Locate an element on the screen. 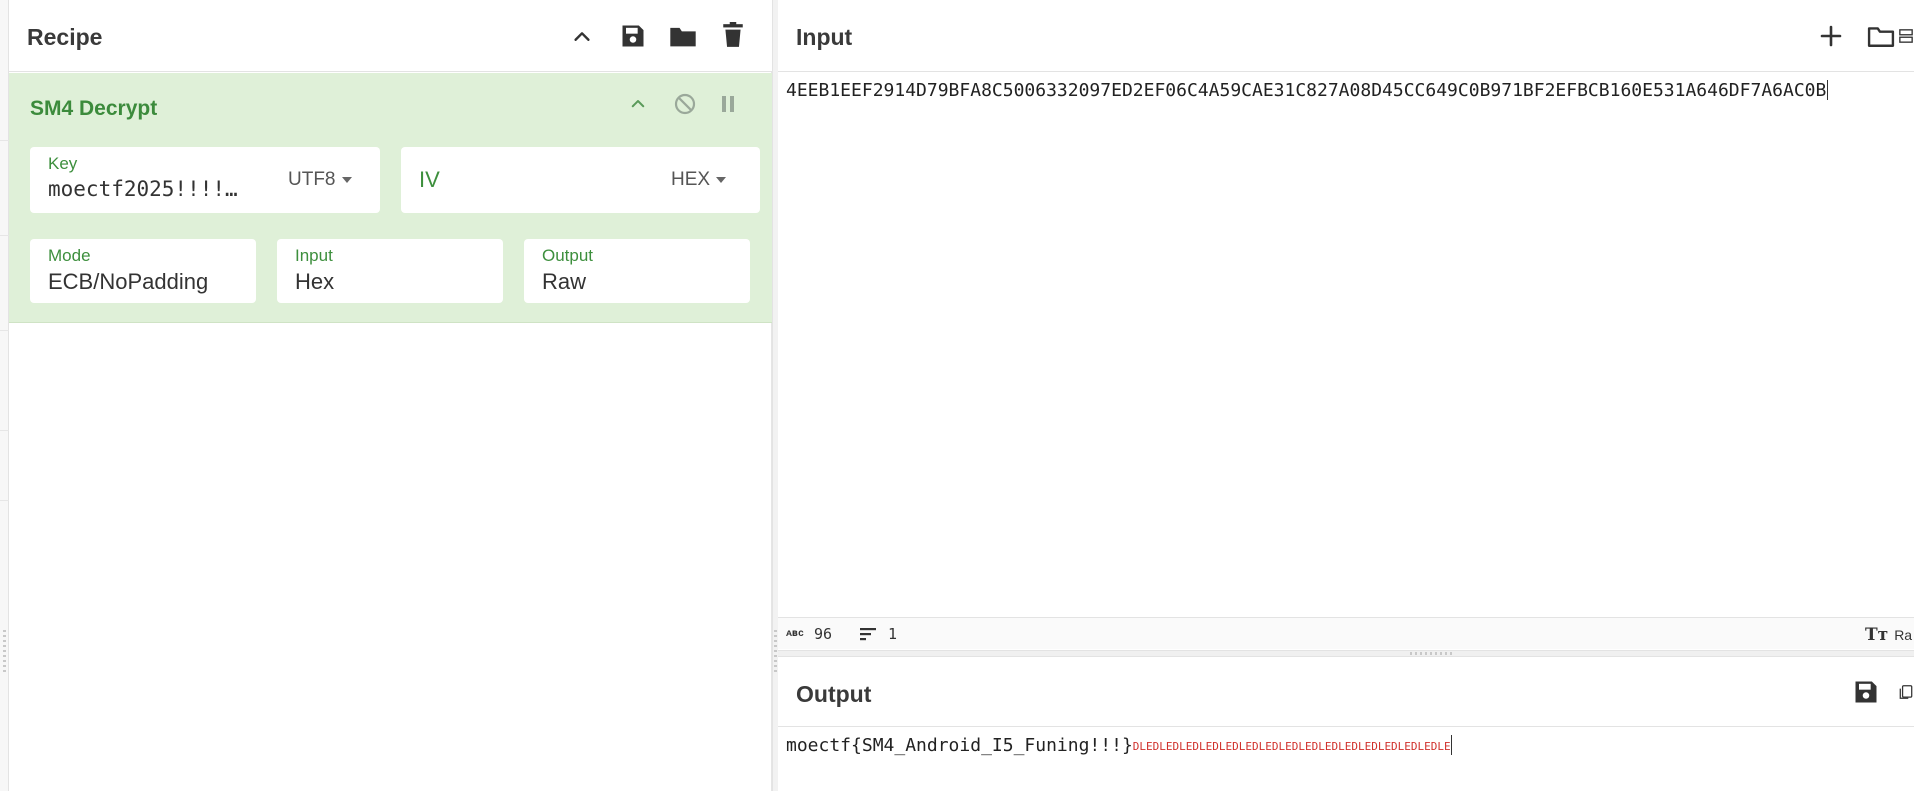  pause-breakpoint-icon is located at coordinates (728, 104).